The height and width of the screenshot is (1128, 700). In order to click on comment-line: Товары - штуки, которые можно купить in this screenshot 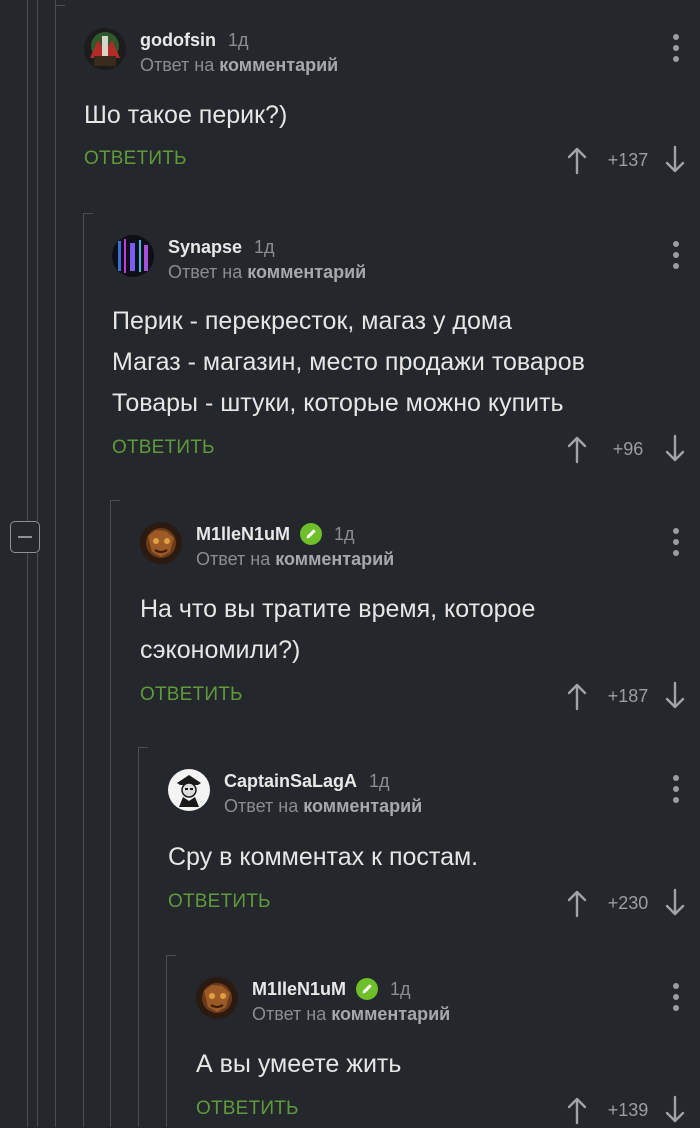, I will do `click(338, 403)`.